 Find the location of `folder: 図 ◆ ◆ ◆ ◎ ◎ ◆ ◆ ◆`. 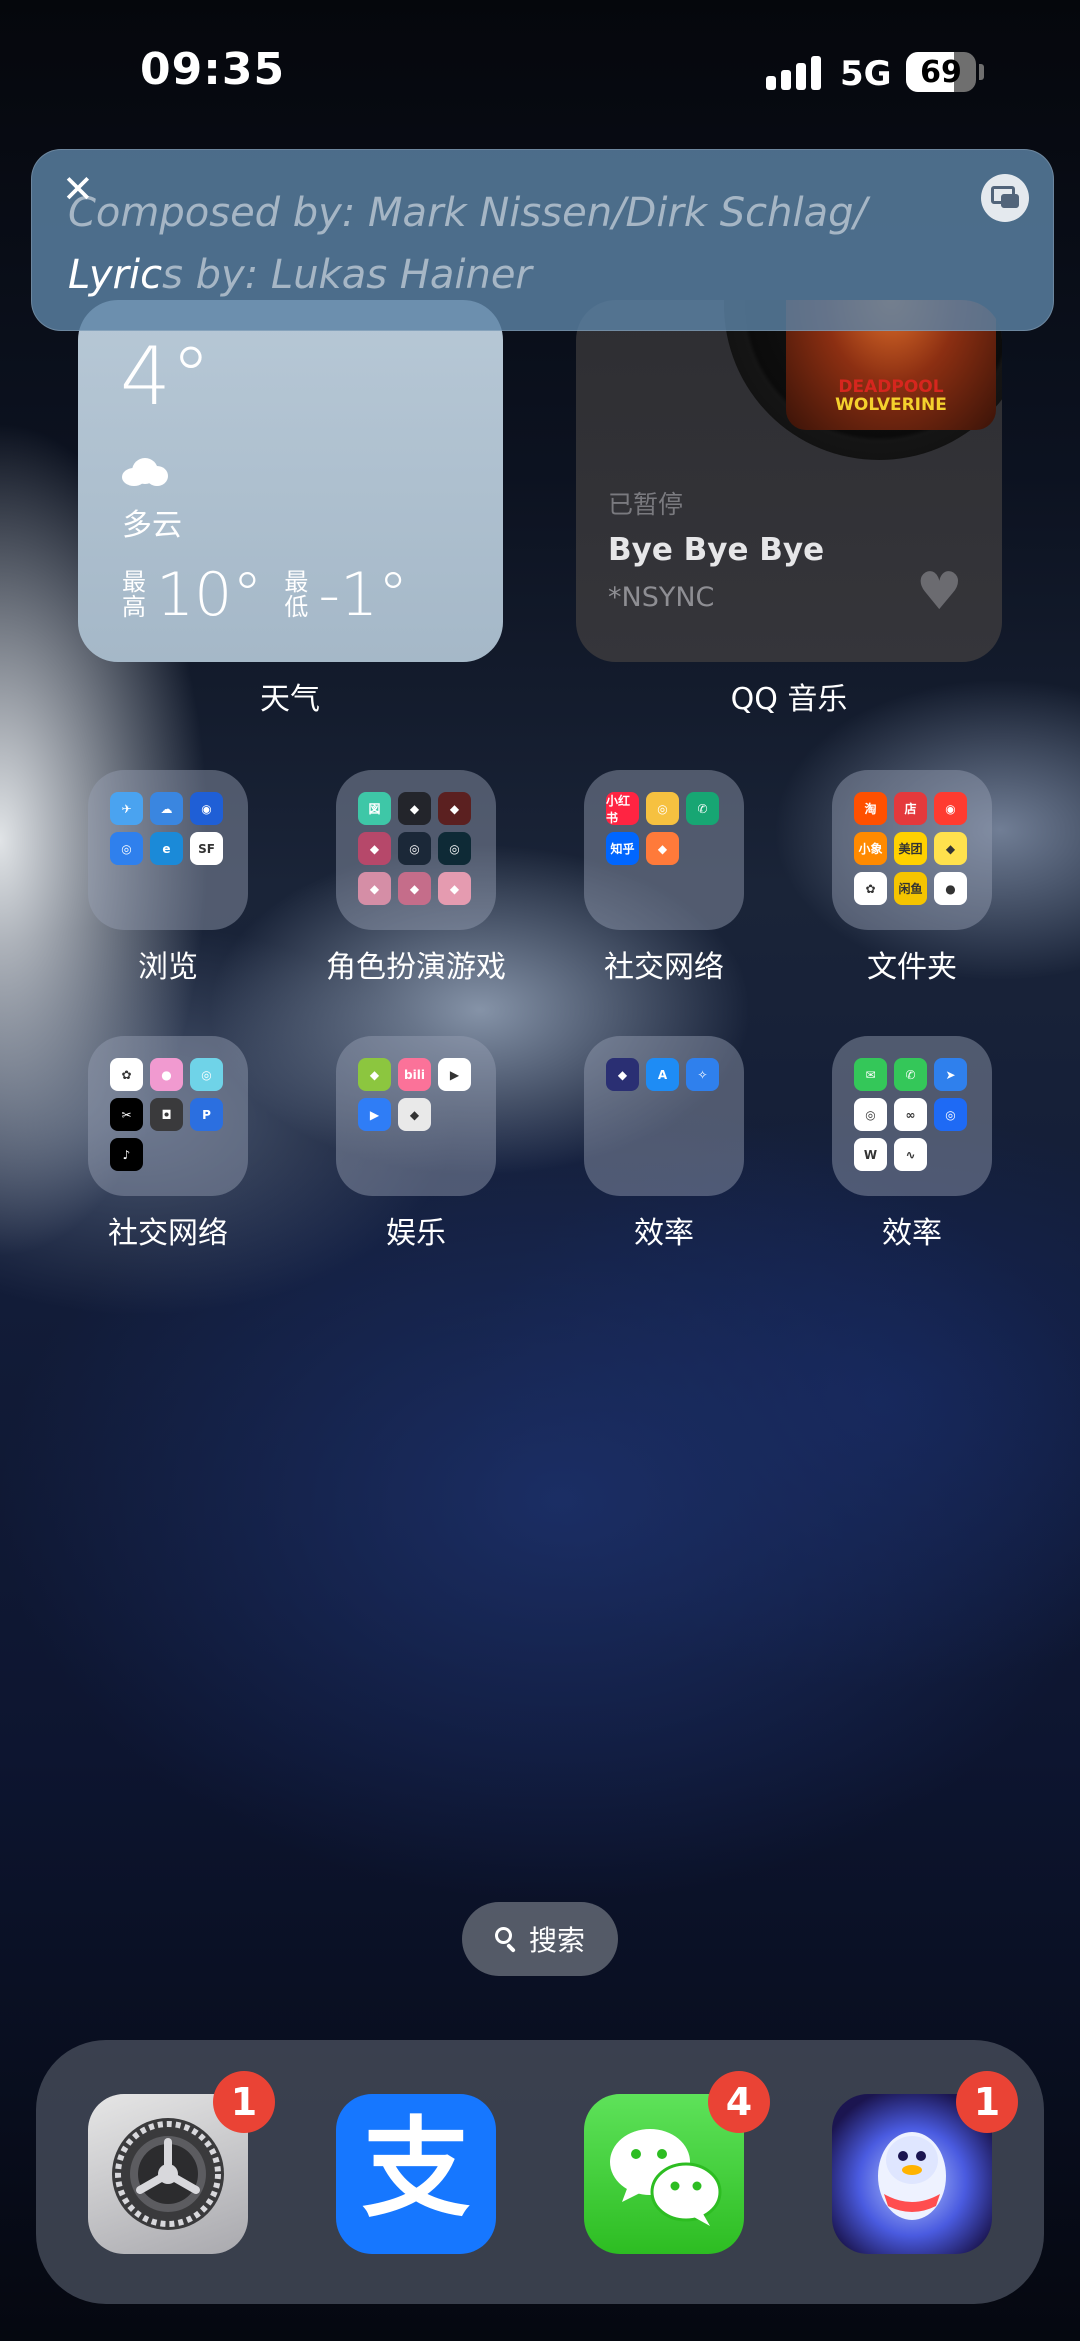

folder: 図 ◆ ◆ ◆ ◎ ◎ ◆ ◆ ◆ is located at coordinates (416, 850).